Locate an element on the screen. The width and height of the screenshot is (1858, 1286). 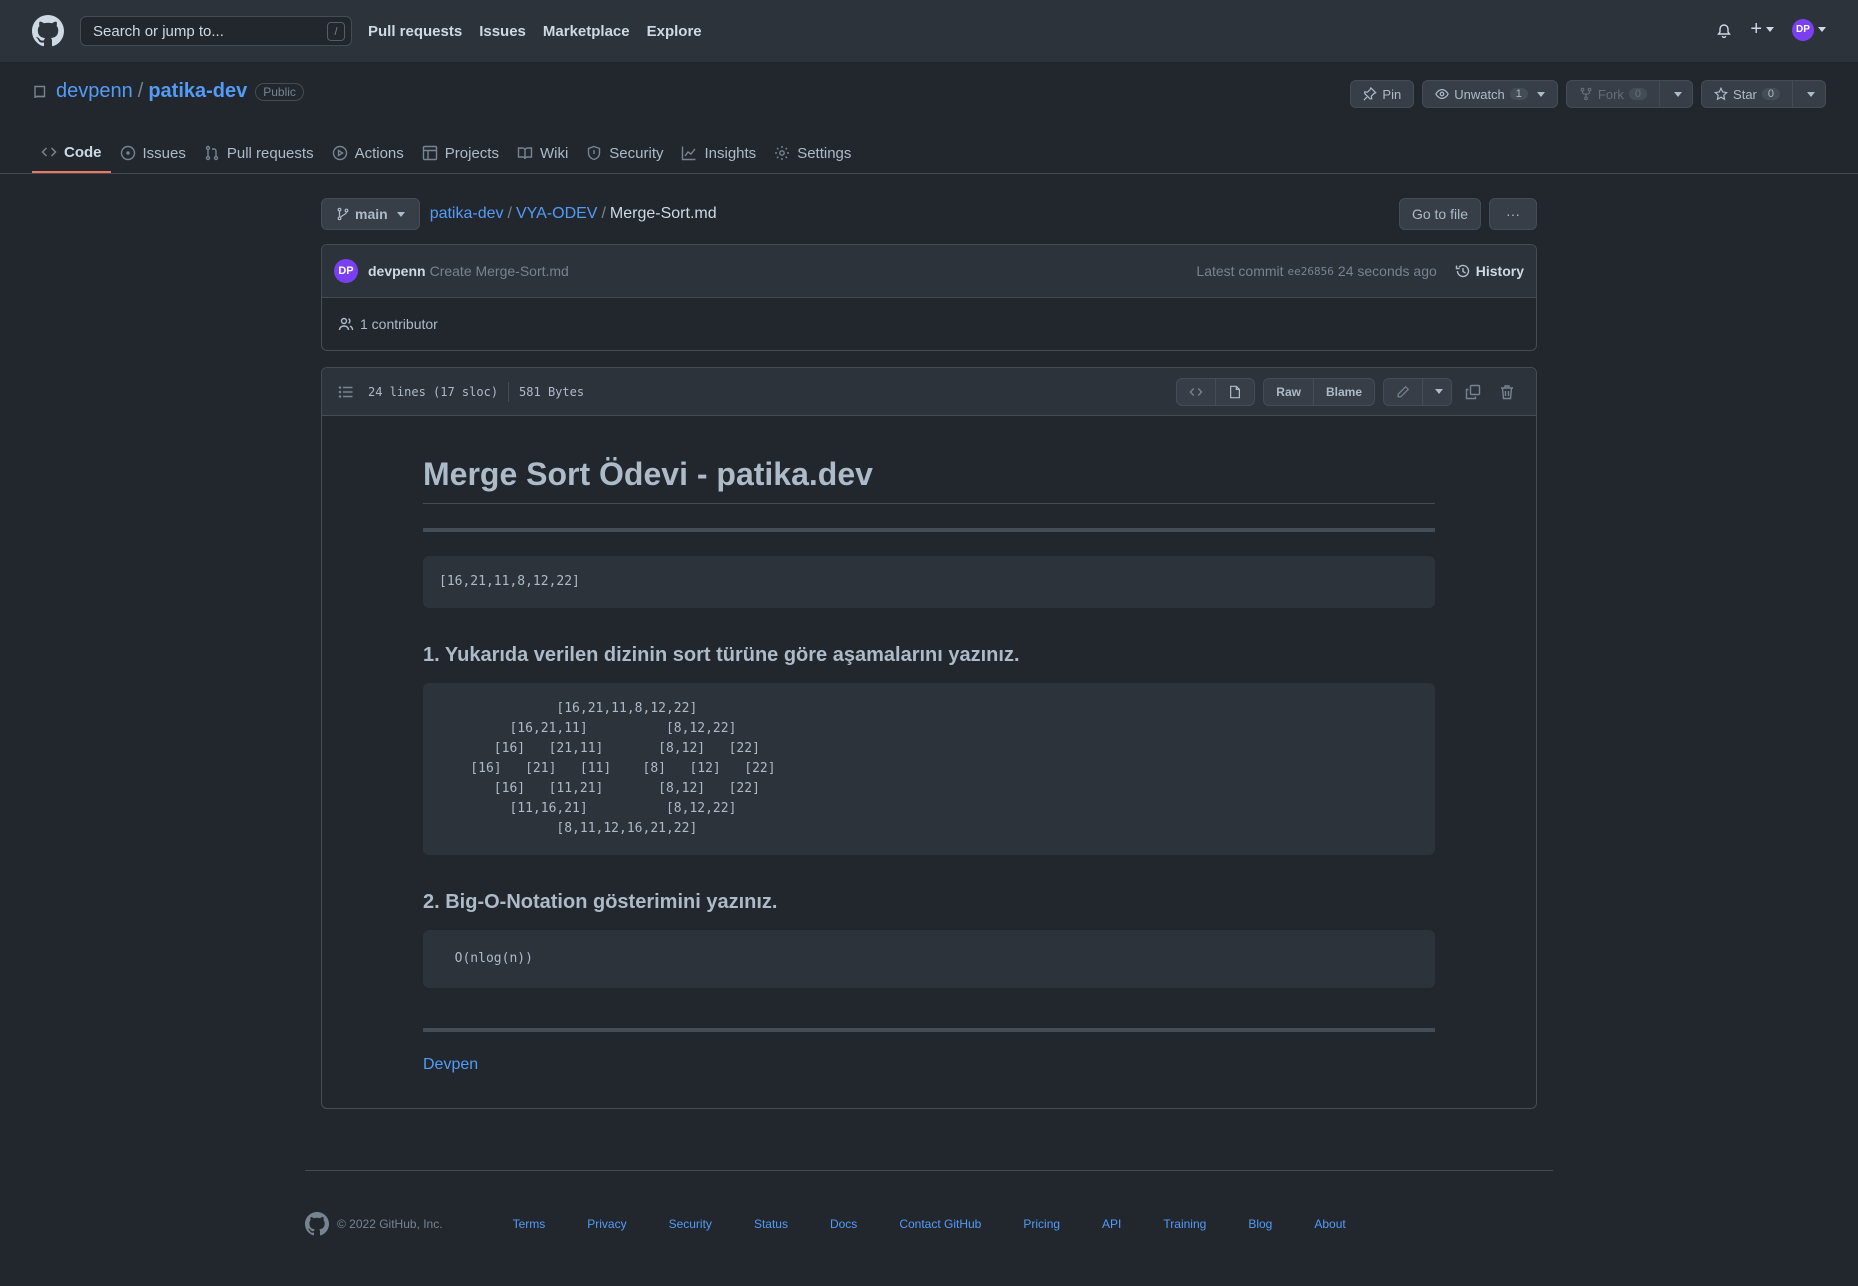
footer-link-blog: Blog is located at coordinates (1260, 1224).